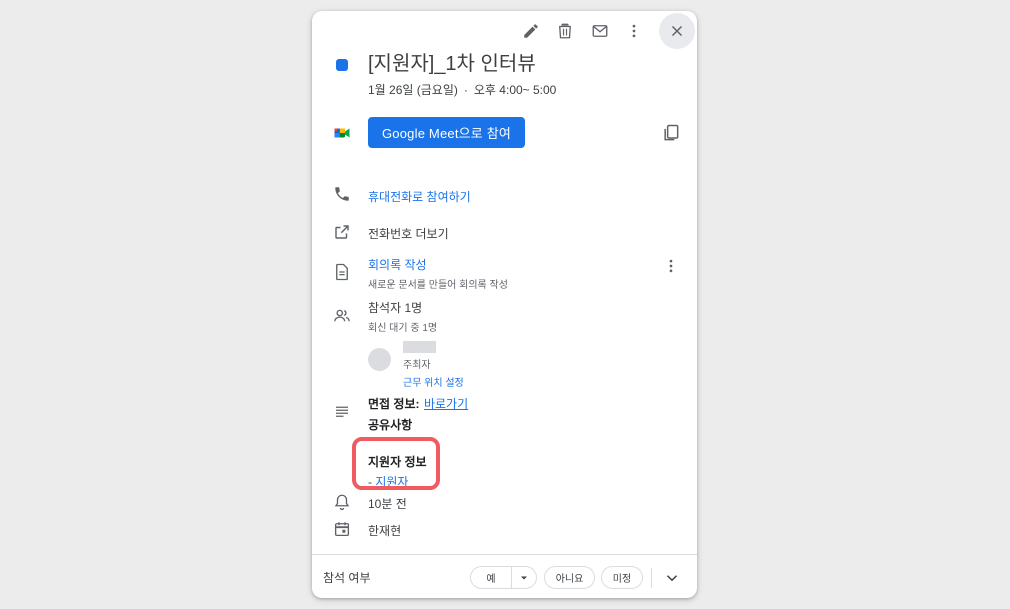 This screenshot has width=1010, height=609. Describe the element at coordinates (342, 133) in the screenshot. I see `google-meet-icon` at that location.